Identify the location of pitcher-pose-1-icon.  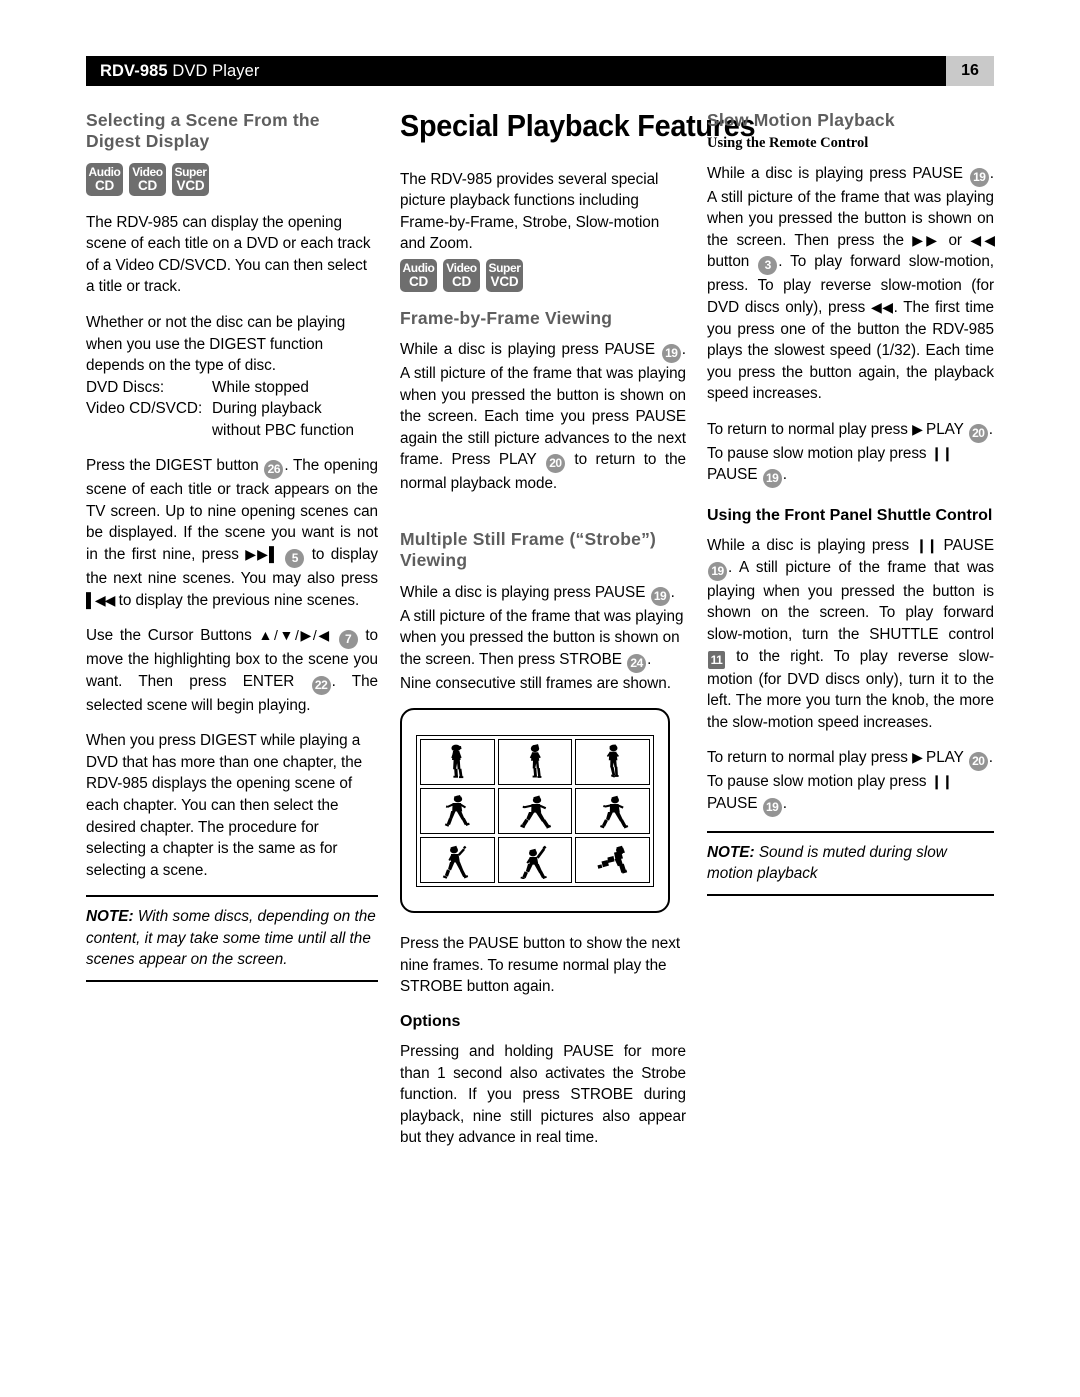
(457, 761).